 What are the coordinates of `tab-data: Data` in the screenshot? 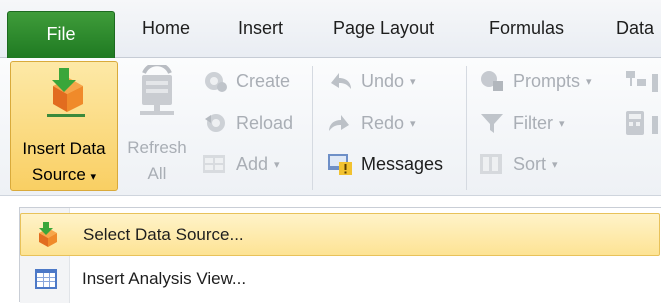 It's located at (635, 28).